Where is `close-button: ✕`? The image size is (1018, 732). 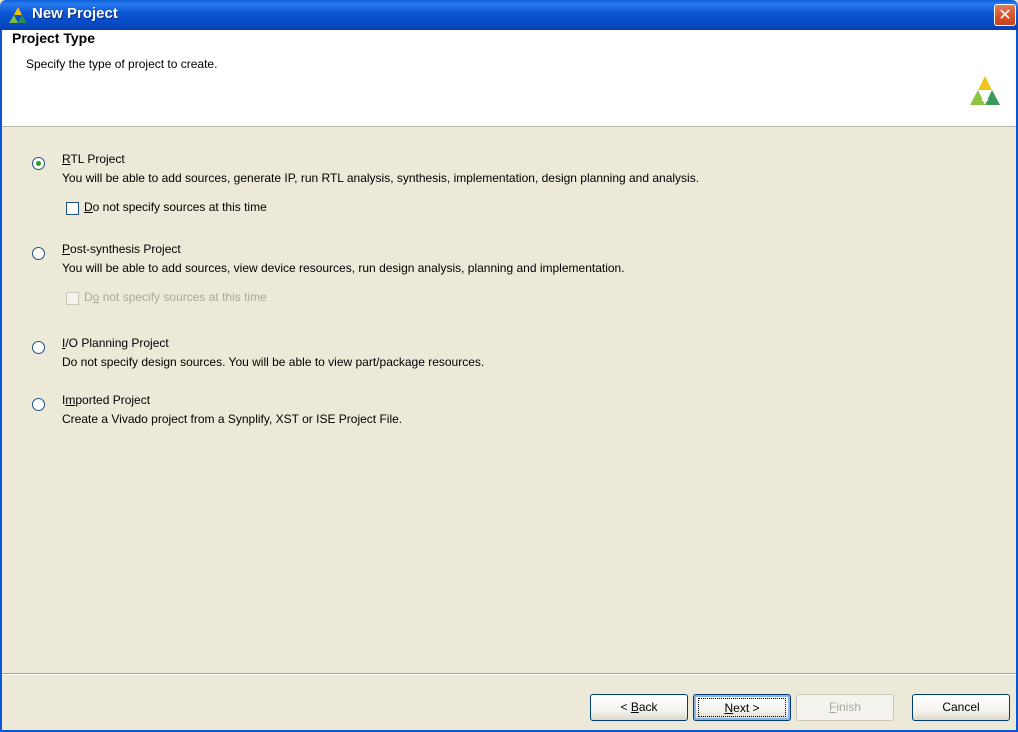 close-button: ✕ is located at coordinates (1005, 15).